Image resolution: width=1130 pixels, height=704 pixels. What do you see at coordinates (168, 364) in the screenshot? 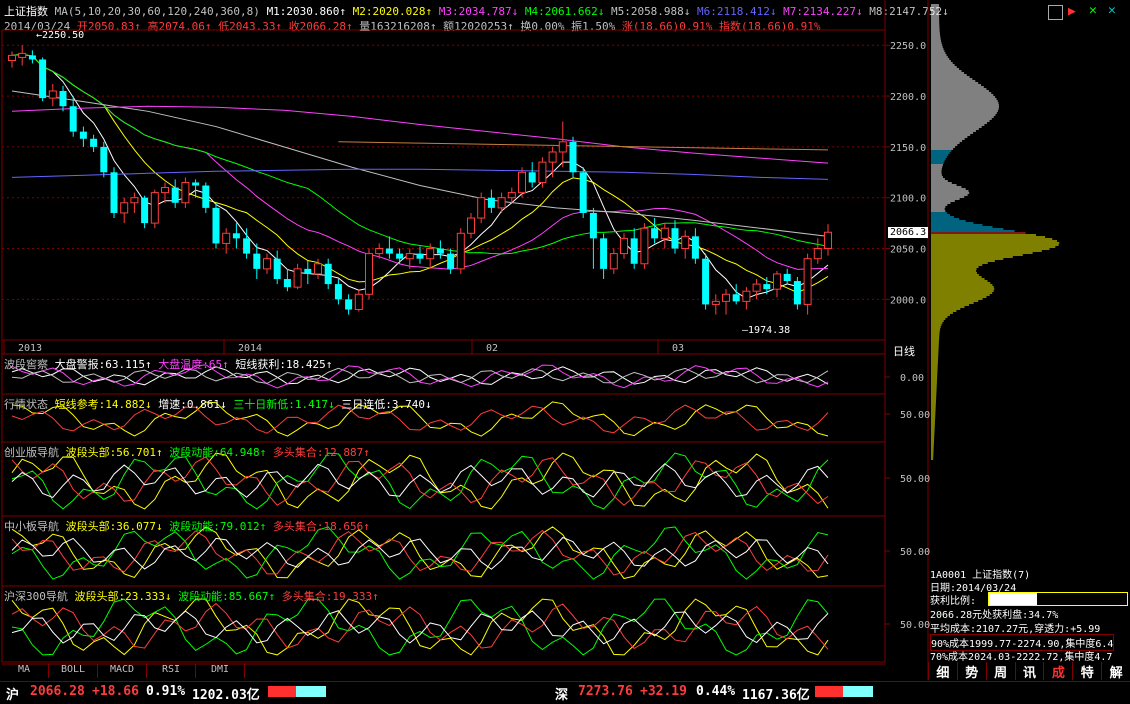
I see `indicator-panel-header: 波段窖察 大盘警报:63.115↑ 大盘温度:65↑ 短线获利:18.425↑` at bounding box center [168, 364].